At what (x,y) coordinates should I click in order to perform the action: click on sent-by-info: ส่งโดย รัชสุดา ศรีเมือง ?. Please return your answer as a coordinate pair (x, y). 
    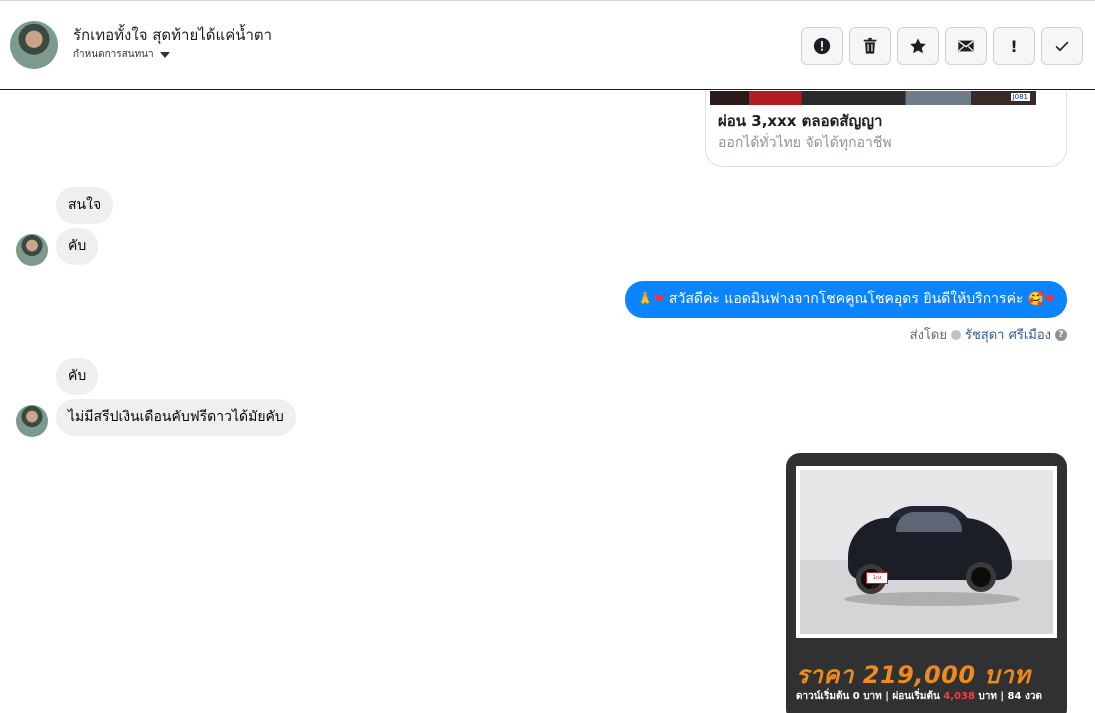
    Looking at the image, I should click on (988, 334).